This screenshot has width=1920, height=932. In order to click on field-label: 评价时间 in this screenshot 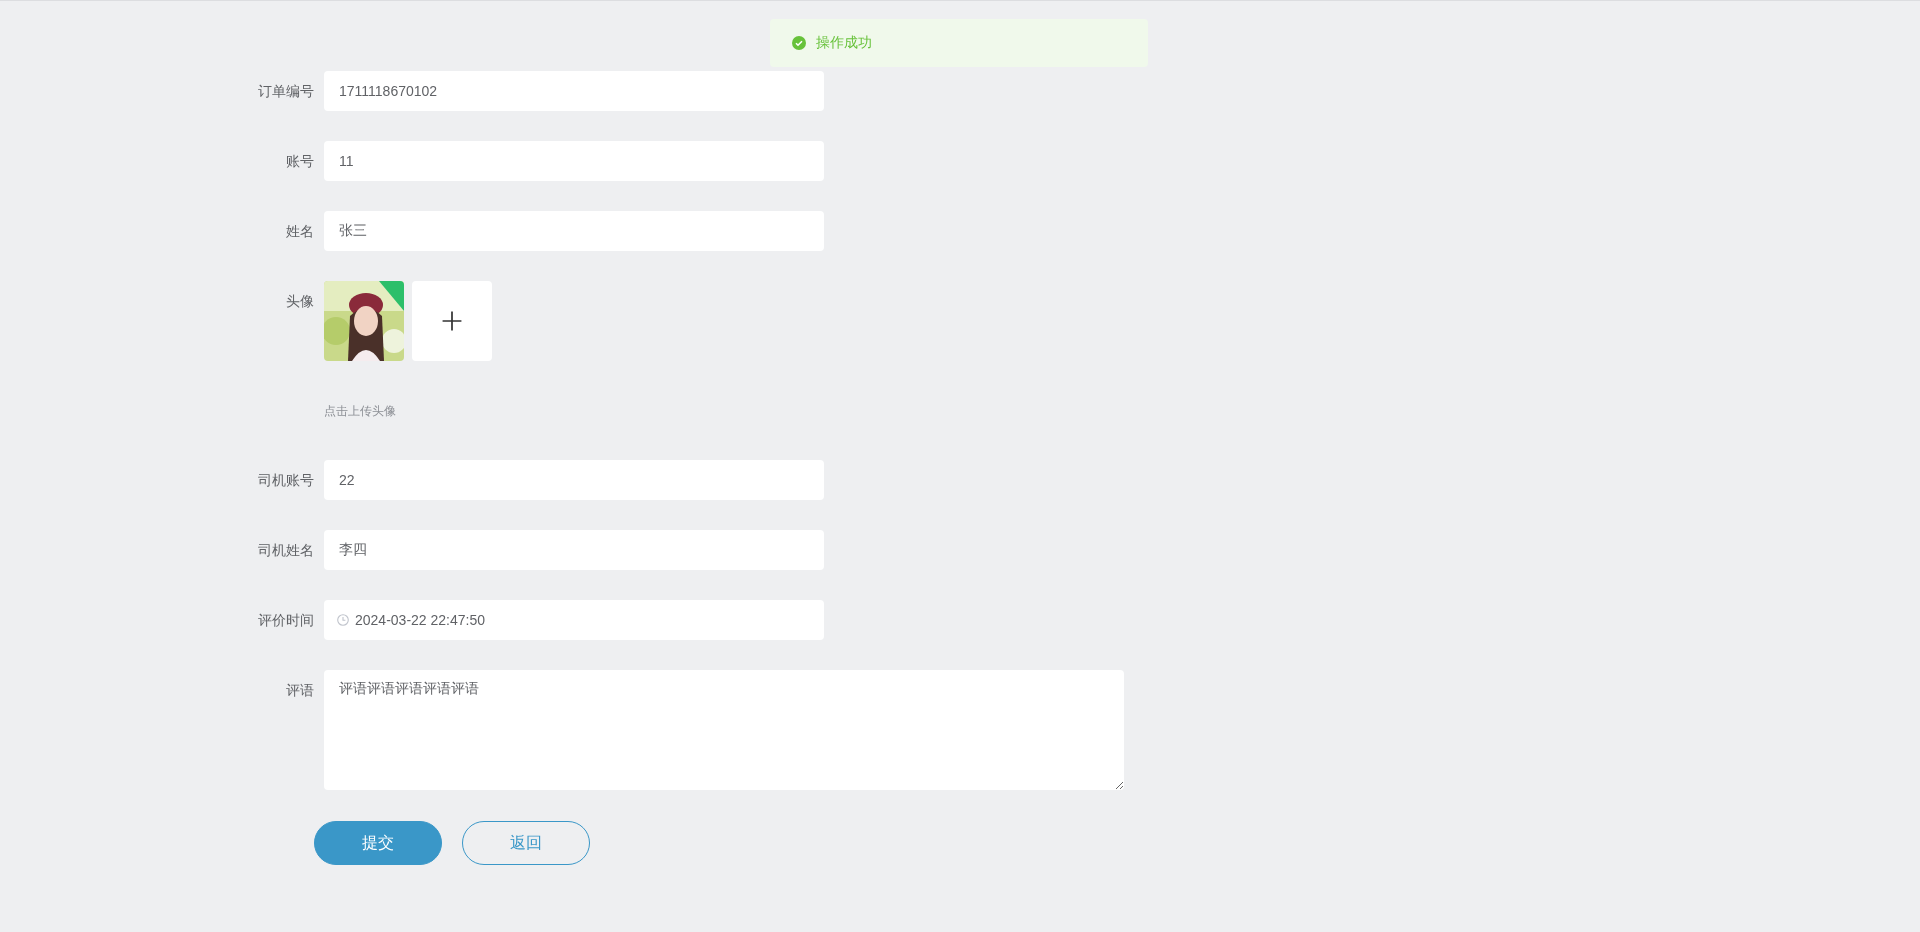, I will do `click(286, 620)`.